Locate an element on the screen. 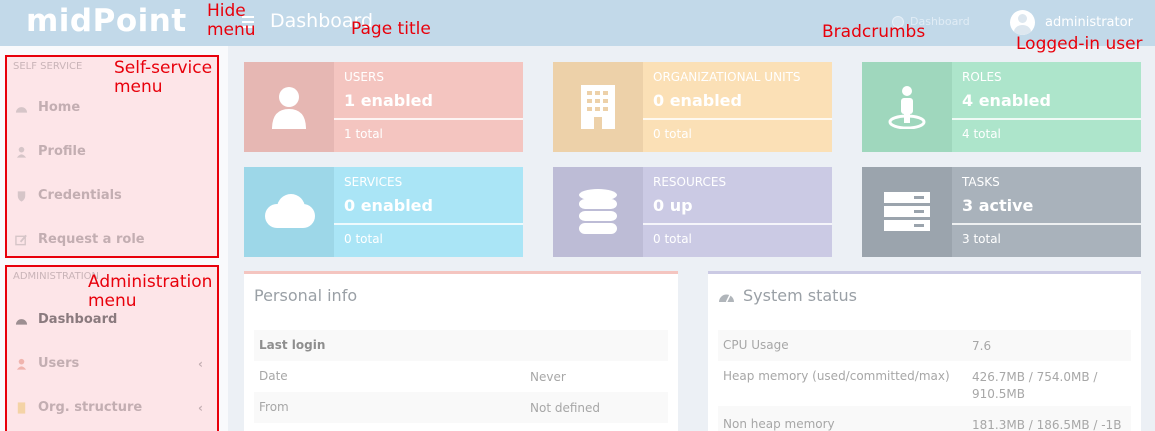 Image resolution: width=1155 pixels, height=431 pixels. org-units-info-box: ORGANIZATIONAL UNITS 0 enabled 0 total is located at coordinates (692, 107).